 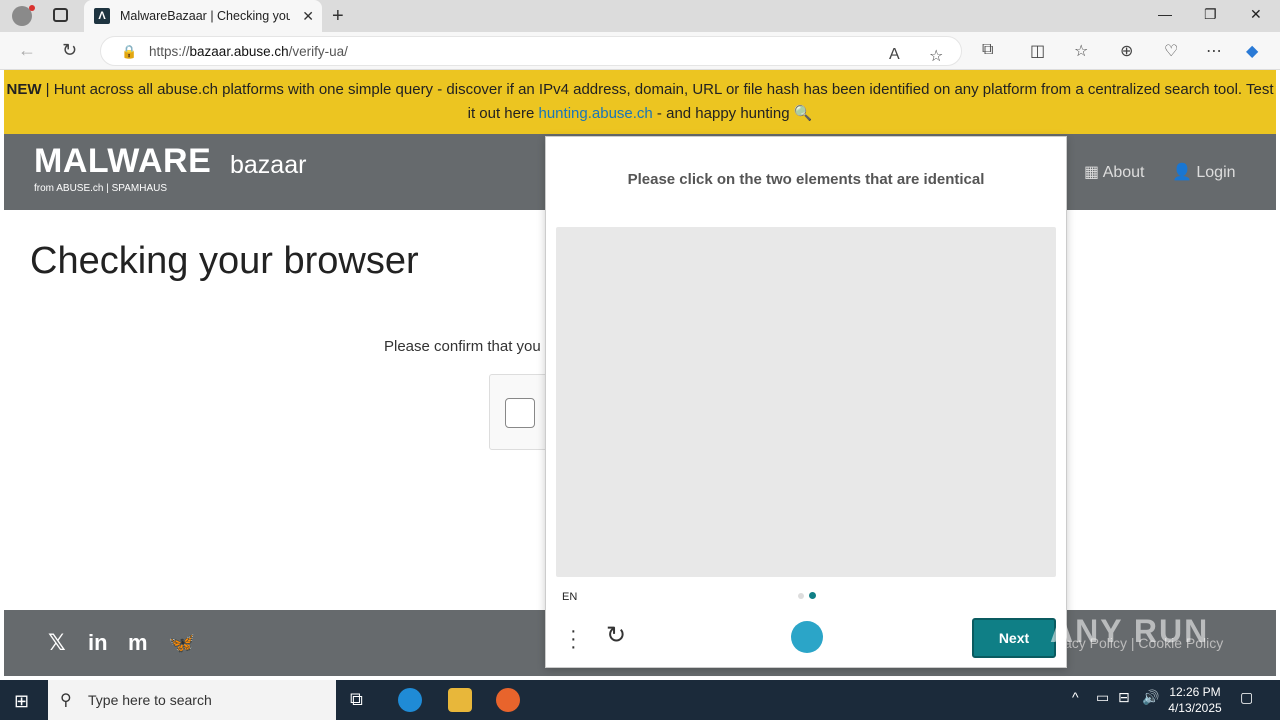 What do you see at coordinates (1246, 697) in the screenshot?
I see `notifications-icon: ▢` at bounding box center [1246, 697].